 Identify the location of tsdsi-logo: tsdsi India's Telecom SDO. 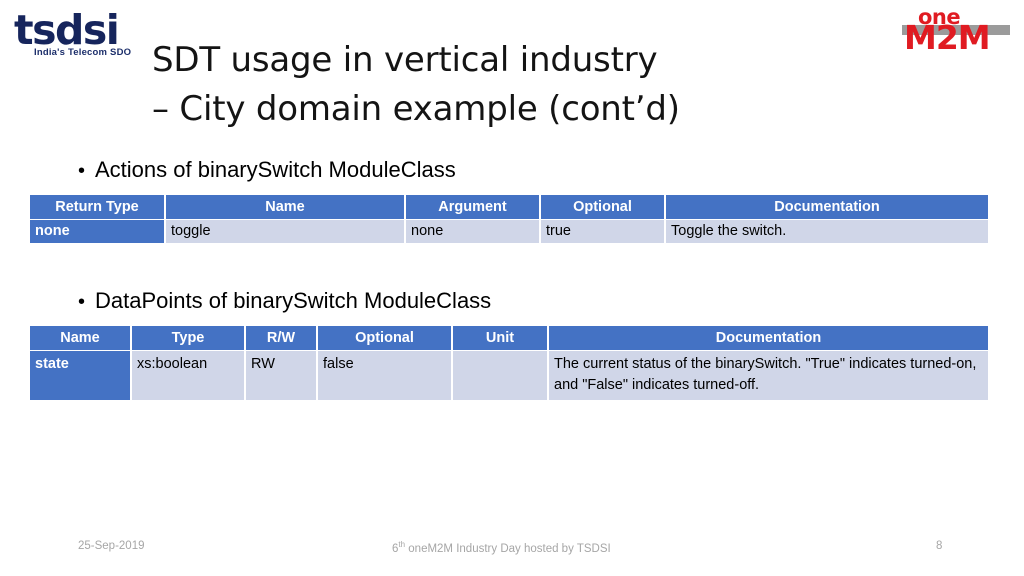
(74, 33).